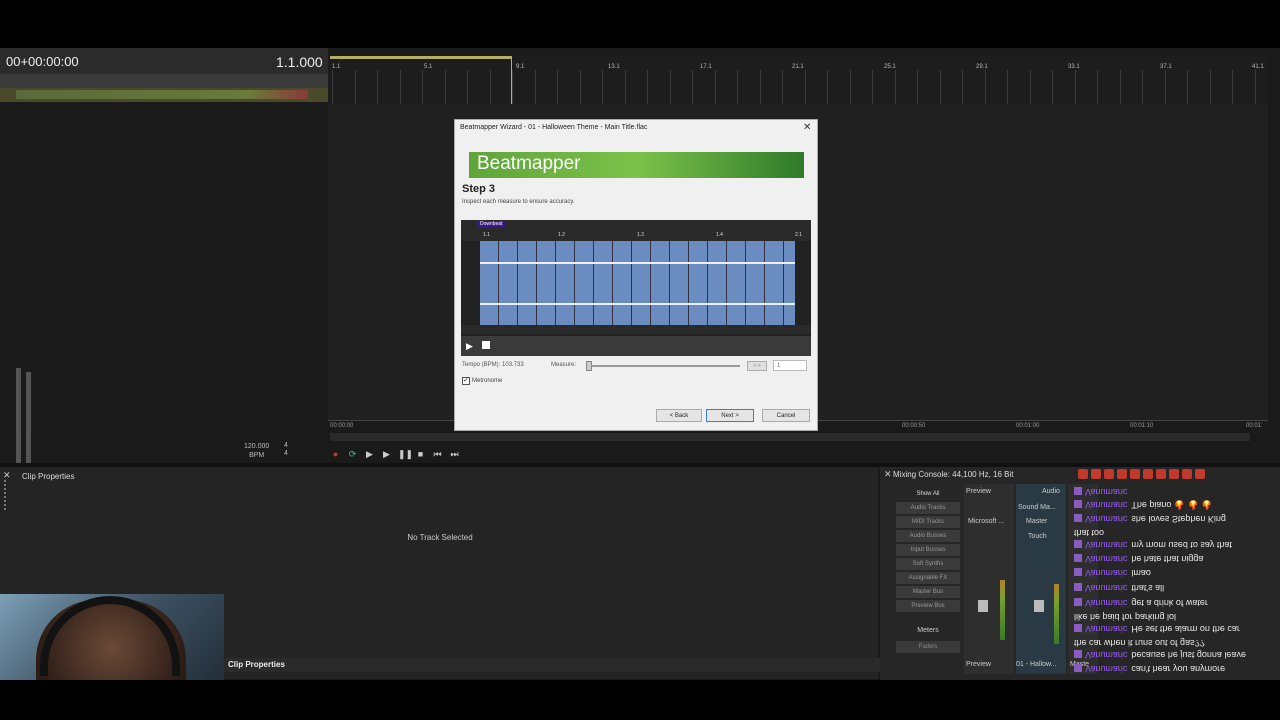  What do you see at coordinates (1141, 601) in the screenshot?
I see `chat-message: Vanumaric get a drink of water` at bounding box center [1141, 601].